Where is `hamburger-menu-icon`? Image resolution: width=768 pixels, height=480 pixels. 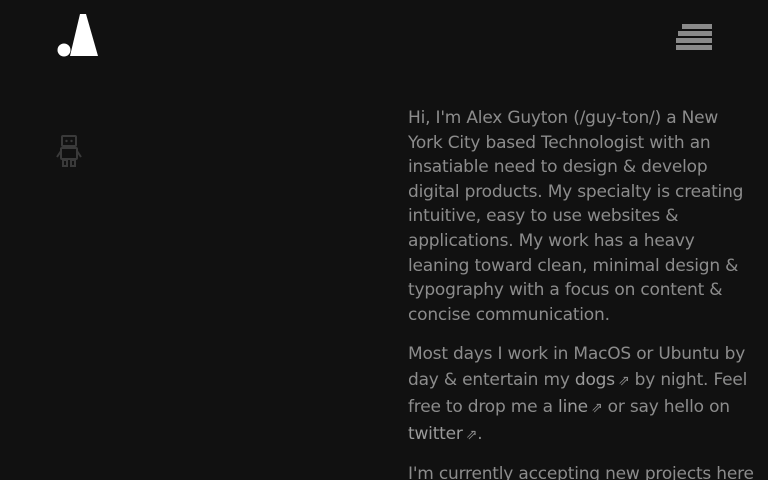 hamburger-menu-icon is located at coordinates (694, 37).